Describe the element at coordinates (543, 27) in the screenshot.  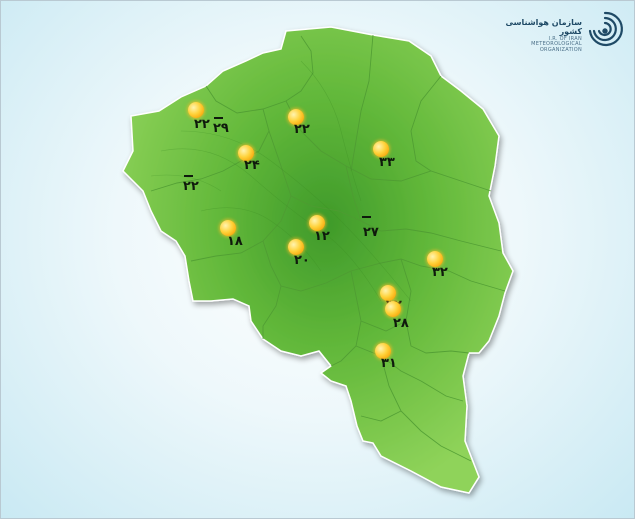
I see `logo-name-fa: سازمان هواشناسی کشور` at that location.